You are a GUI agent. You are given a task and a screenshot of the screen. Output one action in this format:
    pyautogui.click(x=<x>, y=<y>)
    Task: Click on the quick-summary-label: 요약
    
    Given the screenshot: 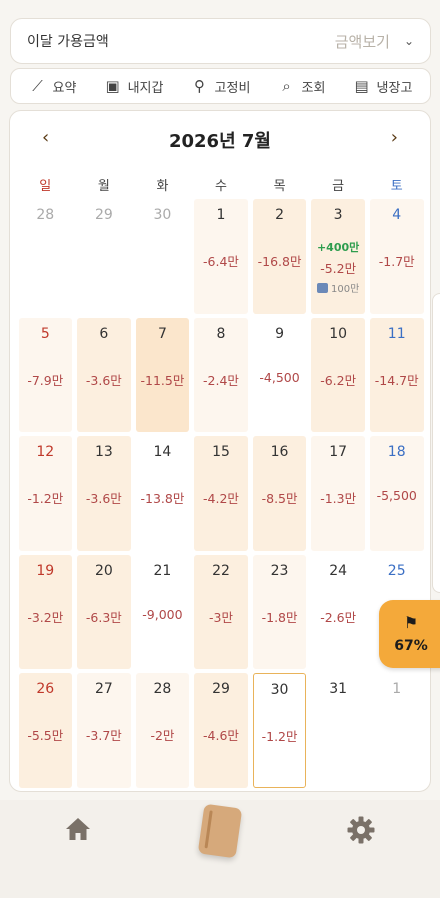 What is the action you would take?
    pyautogui.click(x=64, y=88)
    